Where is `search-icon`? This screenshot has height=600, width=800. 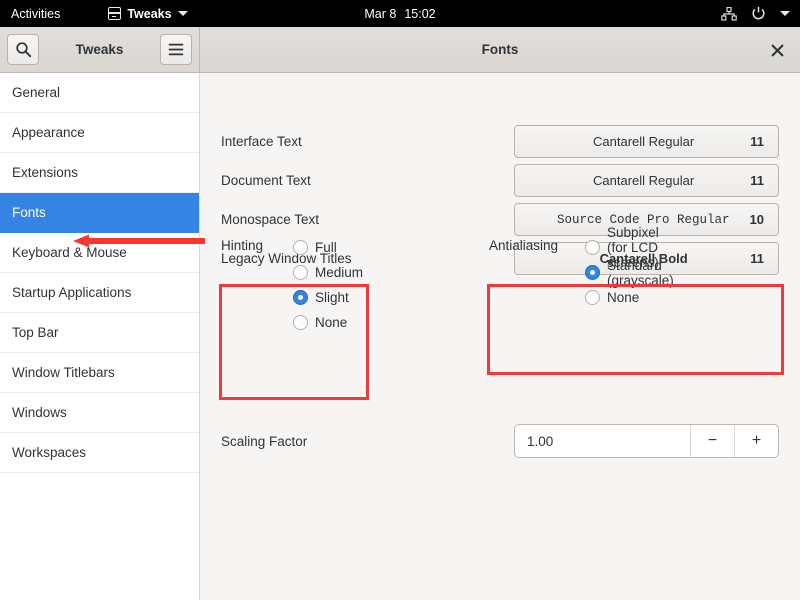
search-icon is located at coordinates (23, 50).